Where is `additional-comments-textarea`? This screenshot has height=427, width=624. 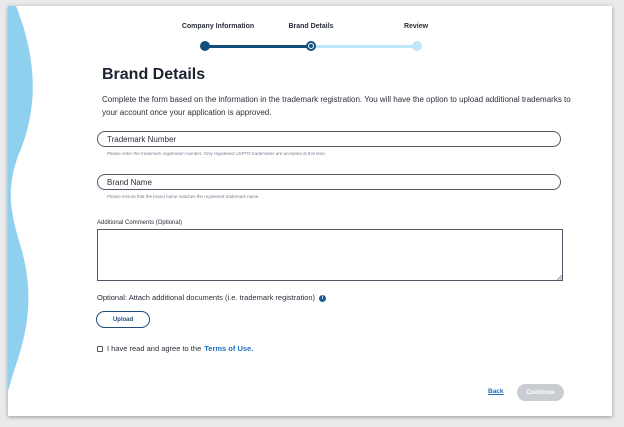
additional-comments-textarea is located at coordinates (330, 255).